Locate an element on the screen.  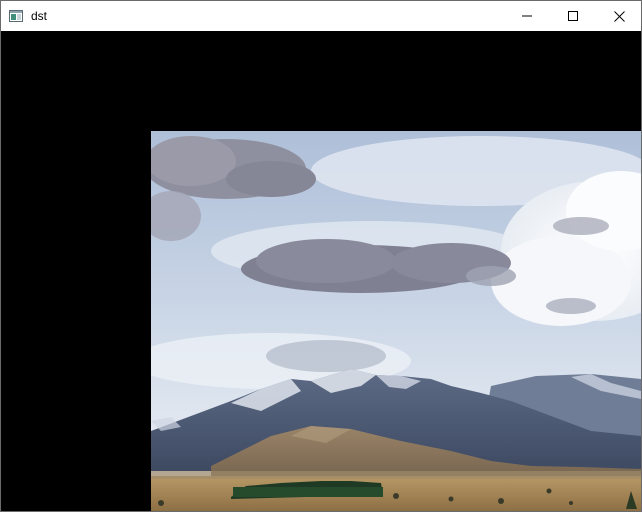
maximize-button is located at coordinates (573, 16).